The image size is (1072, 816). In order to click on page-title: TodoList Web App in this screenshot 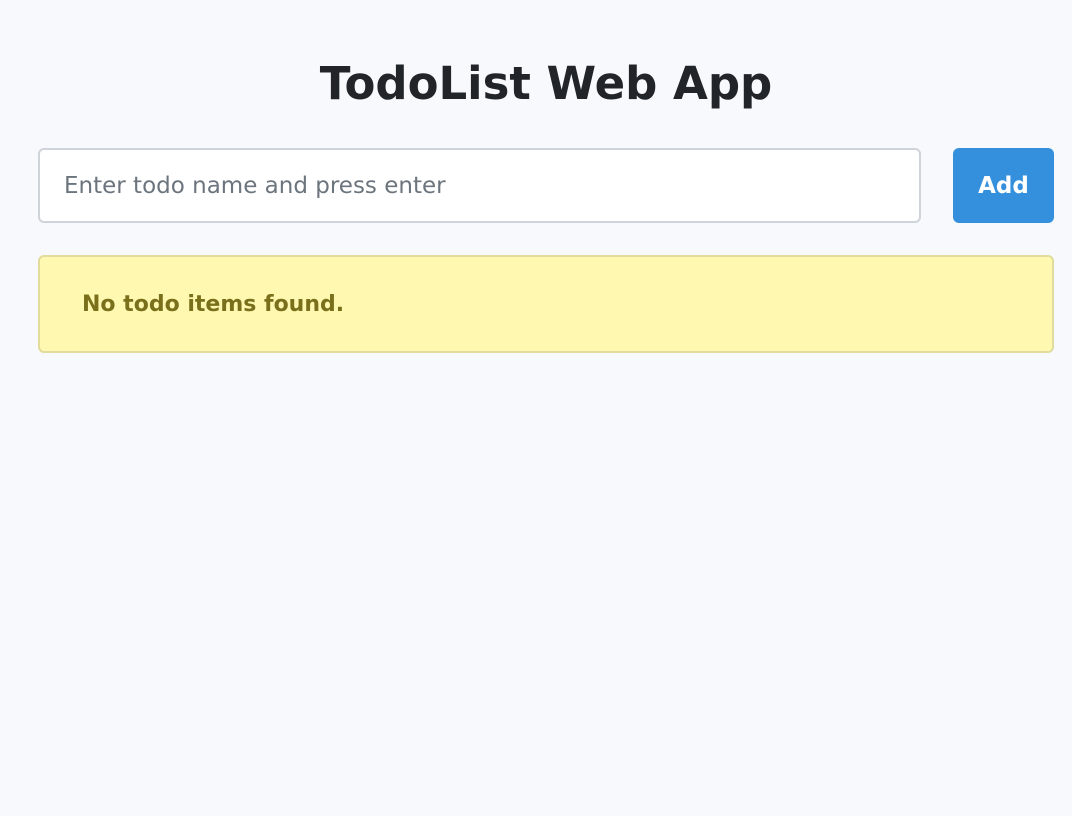, I will do `click(546, 83)`.